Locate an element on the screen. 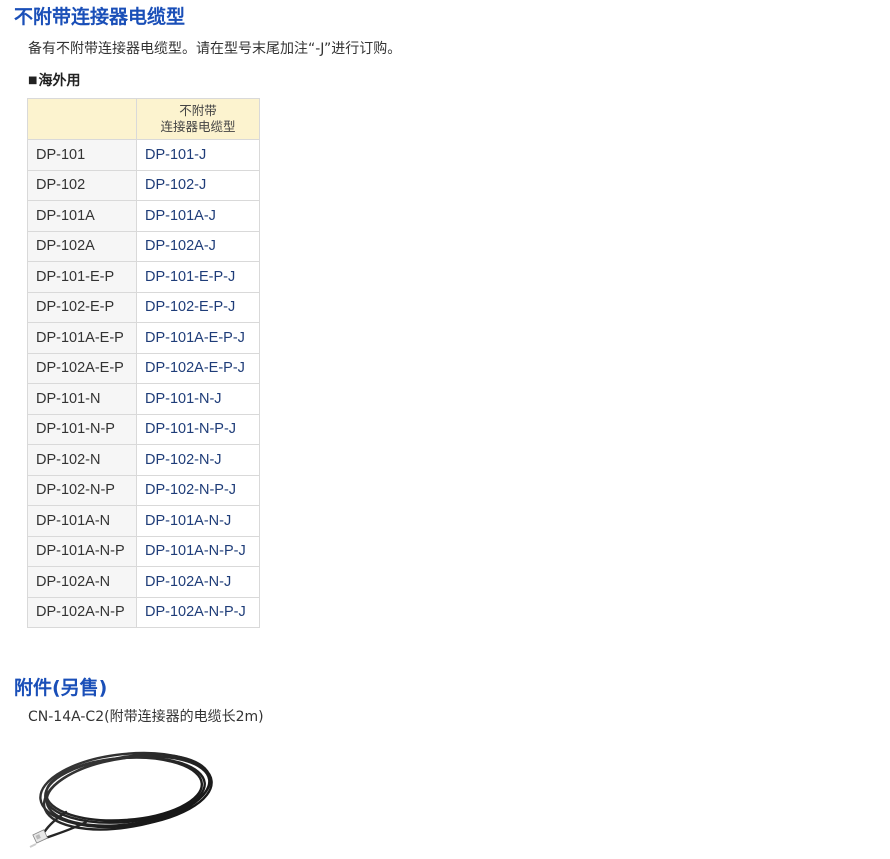  model-no-connector-cell: DP-101A-J is located at coordinates (198, 216).